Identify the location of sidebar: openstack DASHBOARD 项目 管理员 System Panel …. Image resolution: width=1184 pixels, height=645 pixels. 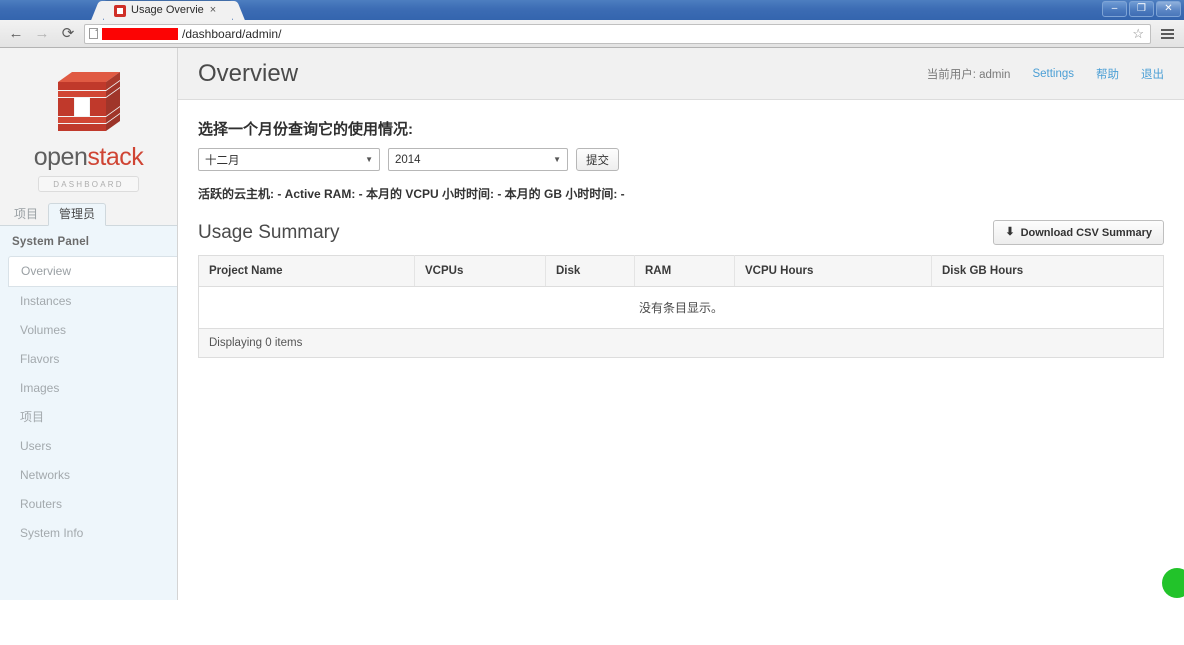
(89, 324).